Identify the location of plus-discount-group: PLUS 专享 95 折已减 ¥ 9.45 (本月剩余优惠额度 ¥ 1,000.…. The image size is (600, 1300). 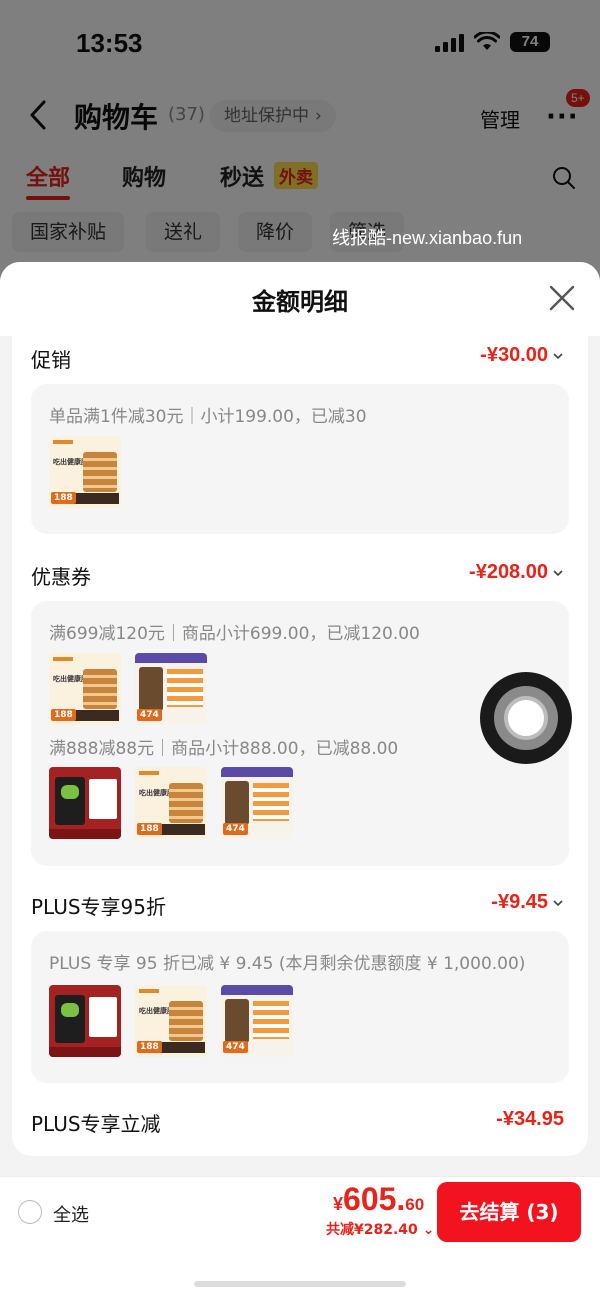
(300, 1007).